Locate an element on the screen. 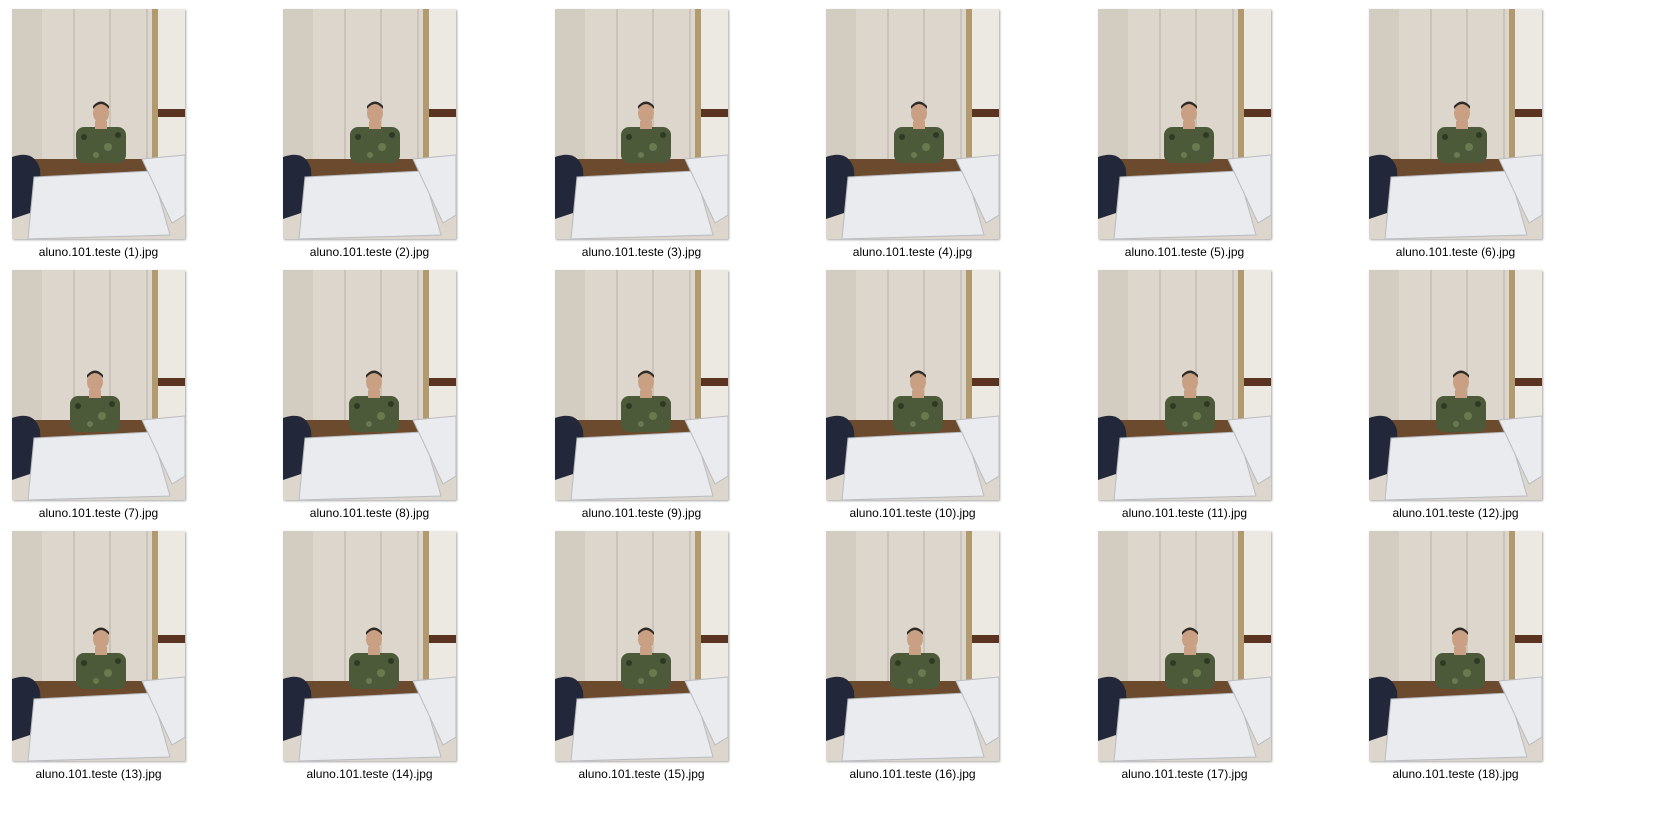  file-item: aluno.101.teste (5).jpg is located at coordinates (1221, 130).